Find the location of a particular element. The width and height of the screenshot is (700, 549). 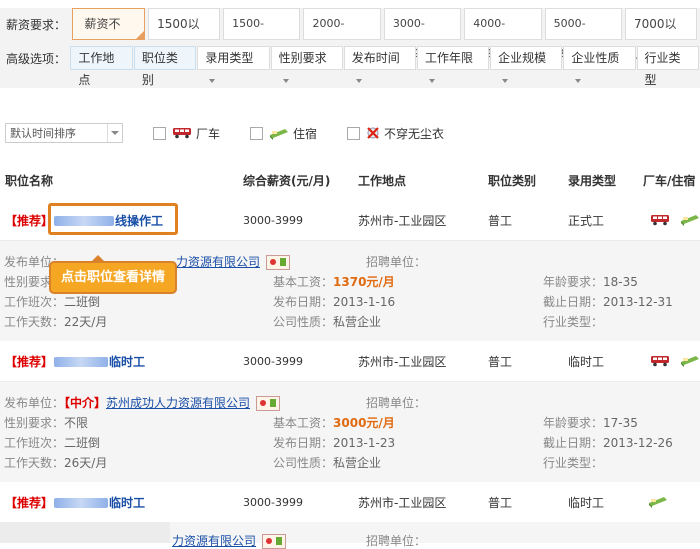

adv-option-location: 工作地点 is located at coordinates (101, 66).